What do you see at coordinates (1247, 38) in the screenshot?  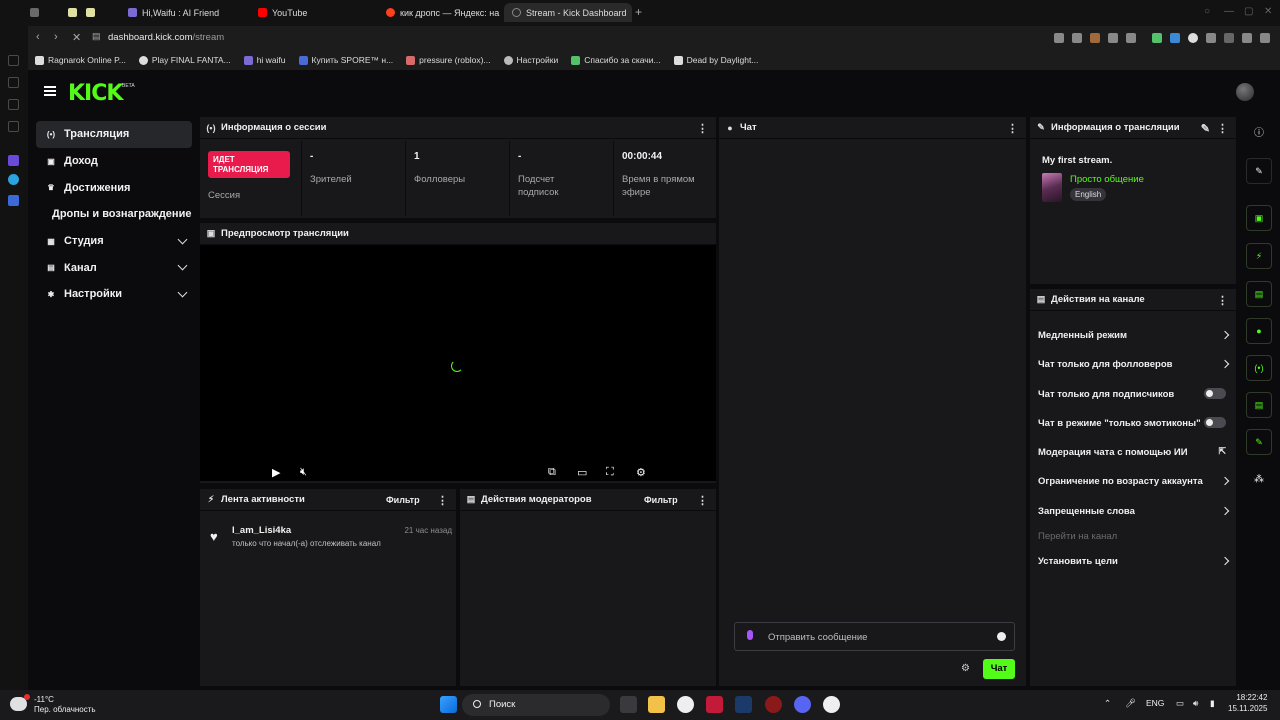 I see `download-icon` at bounding box center [1247, 38].